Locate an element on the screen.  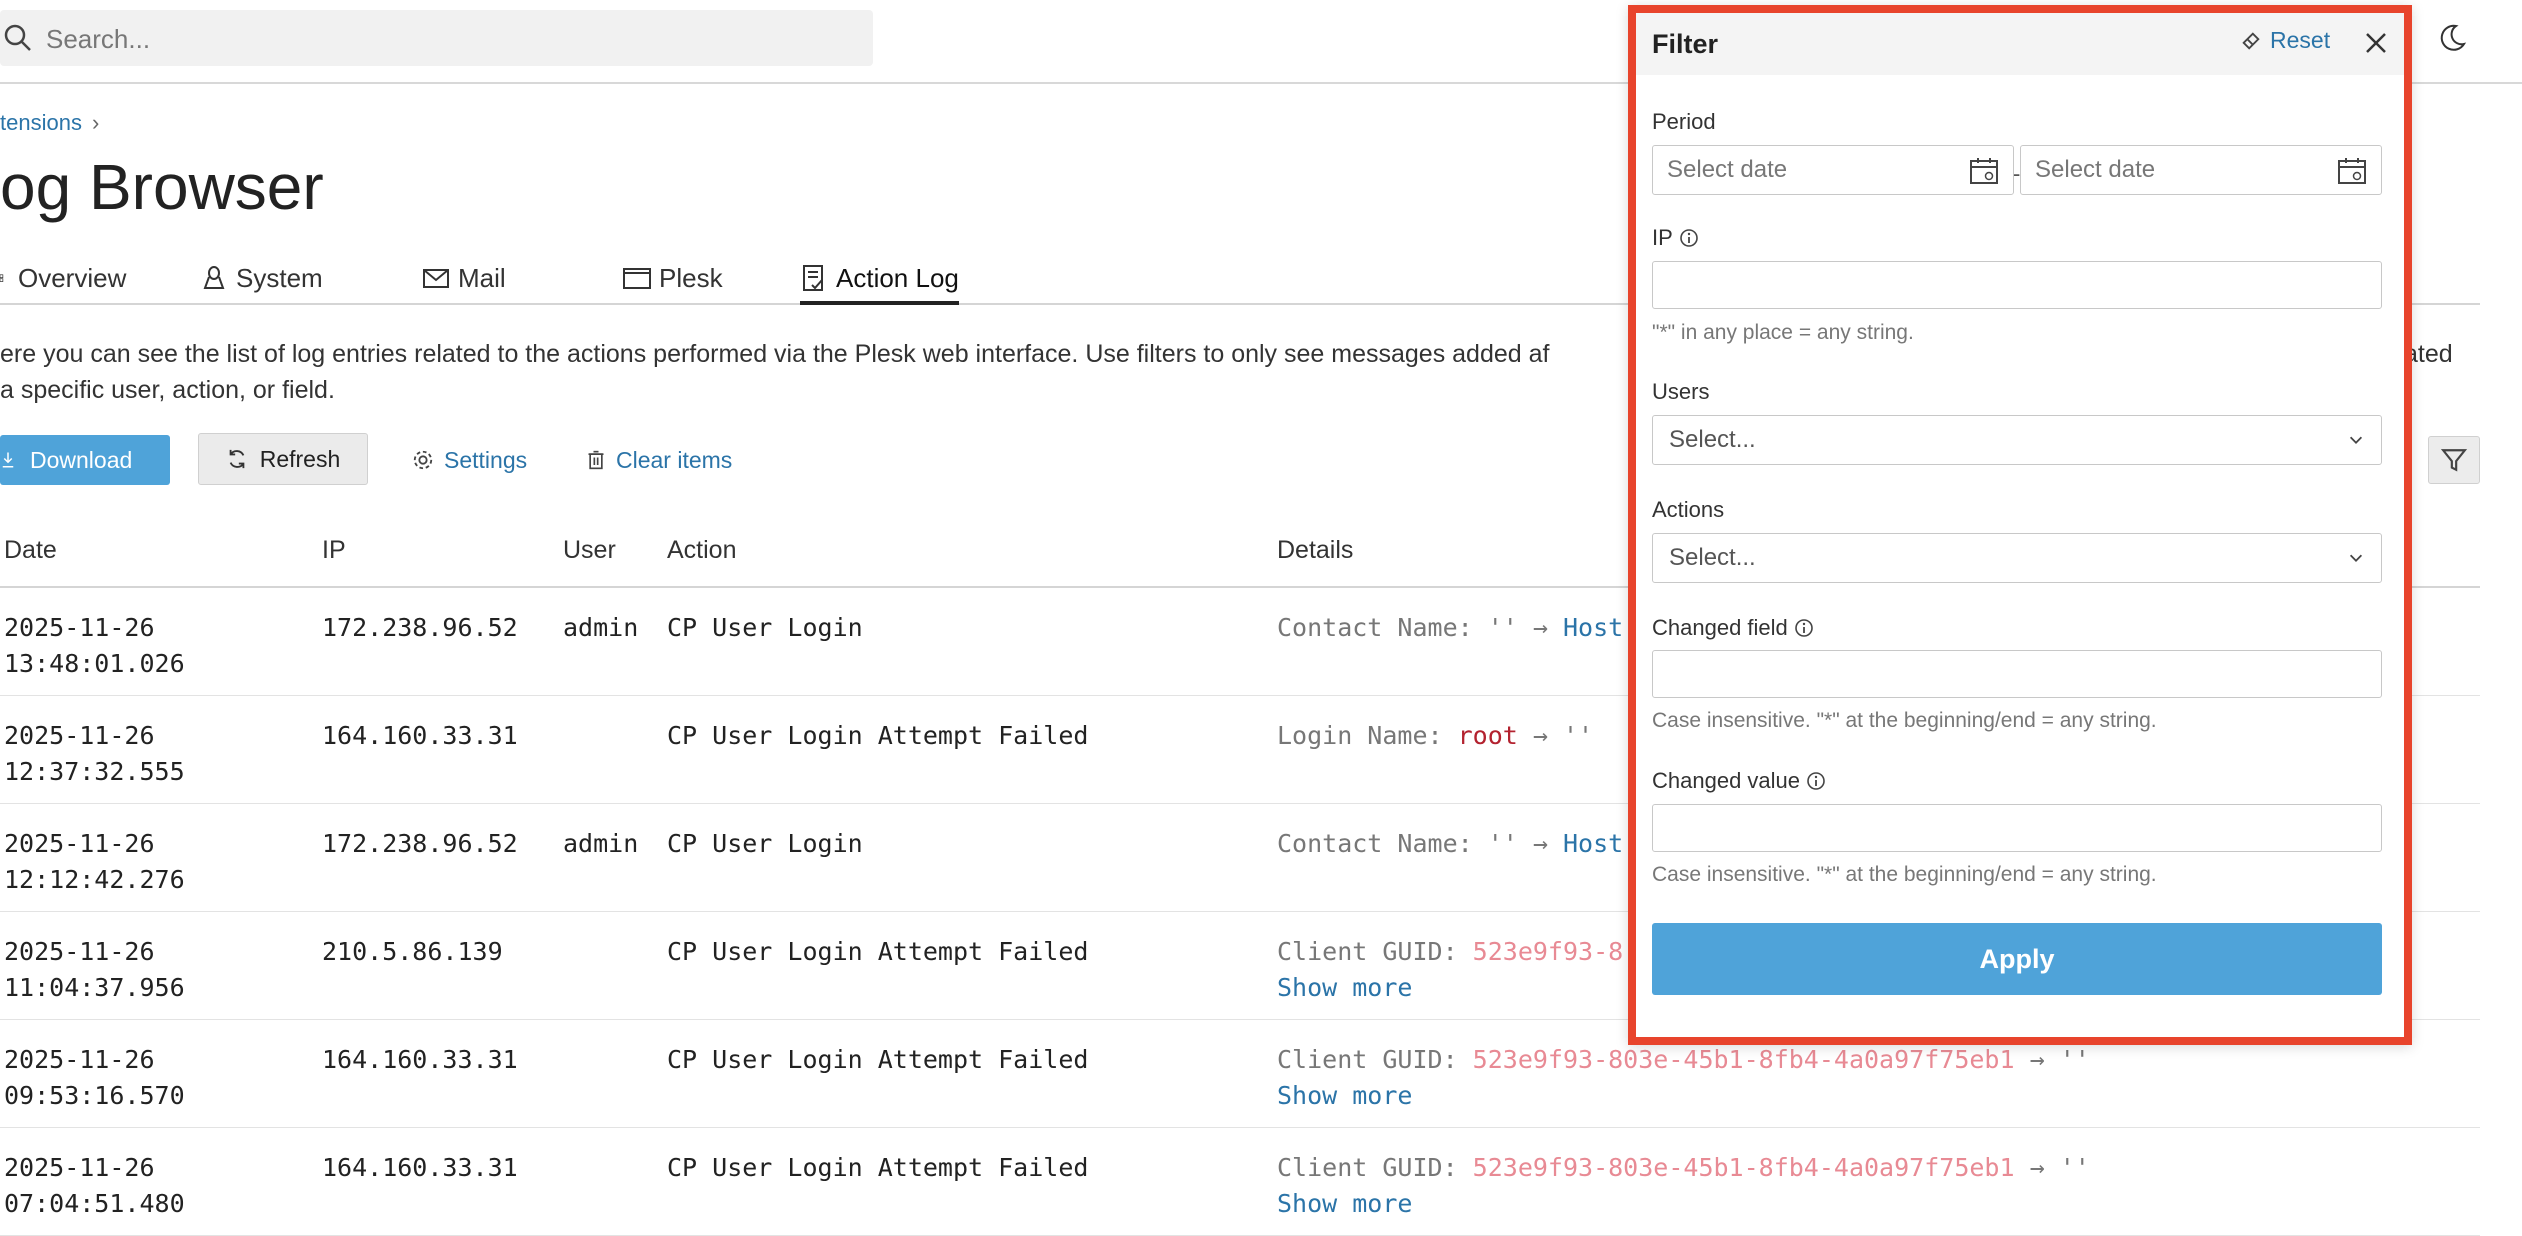
column-header-user: User is located at coordinates (589, 550).